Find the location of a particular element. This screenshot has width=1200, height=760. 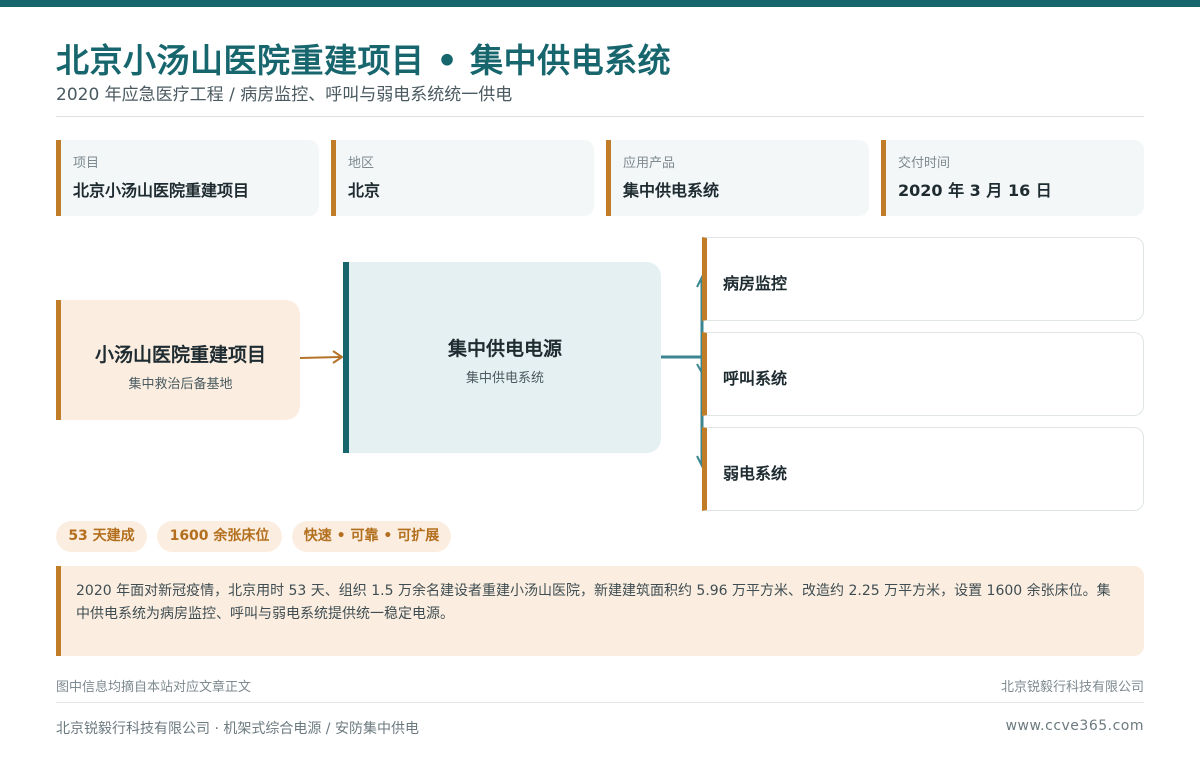

source-note: 图中信息均摘自本站对应文章正文 is located at coordinates (154, 687).